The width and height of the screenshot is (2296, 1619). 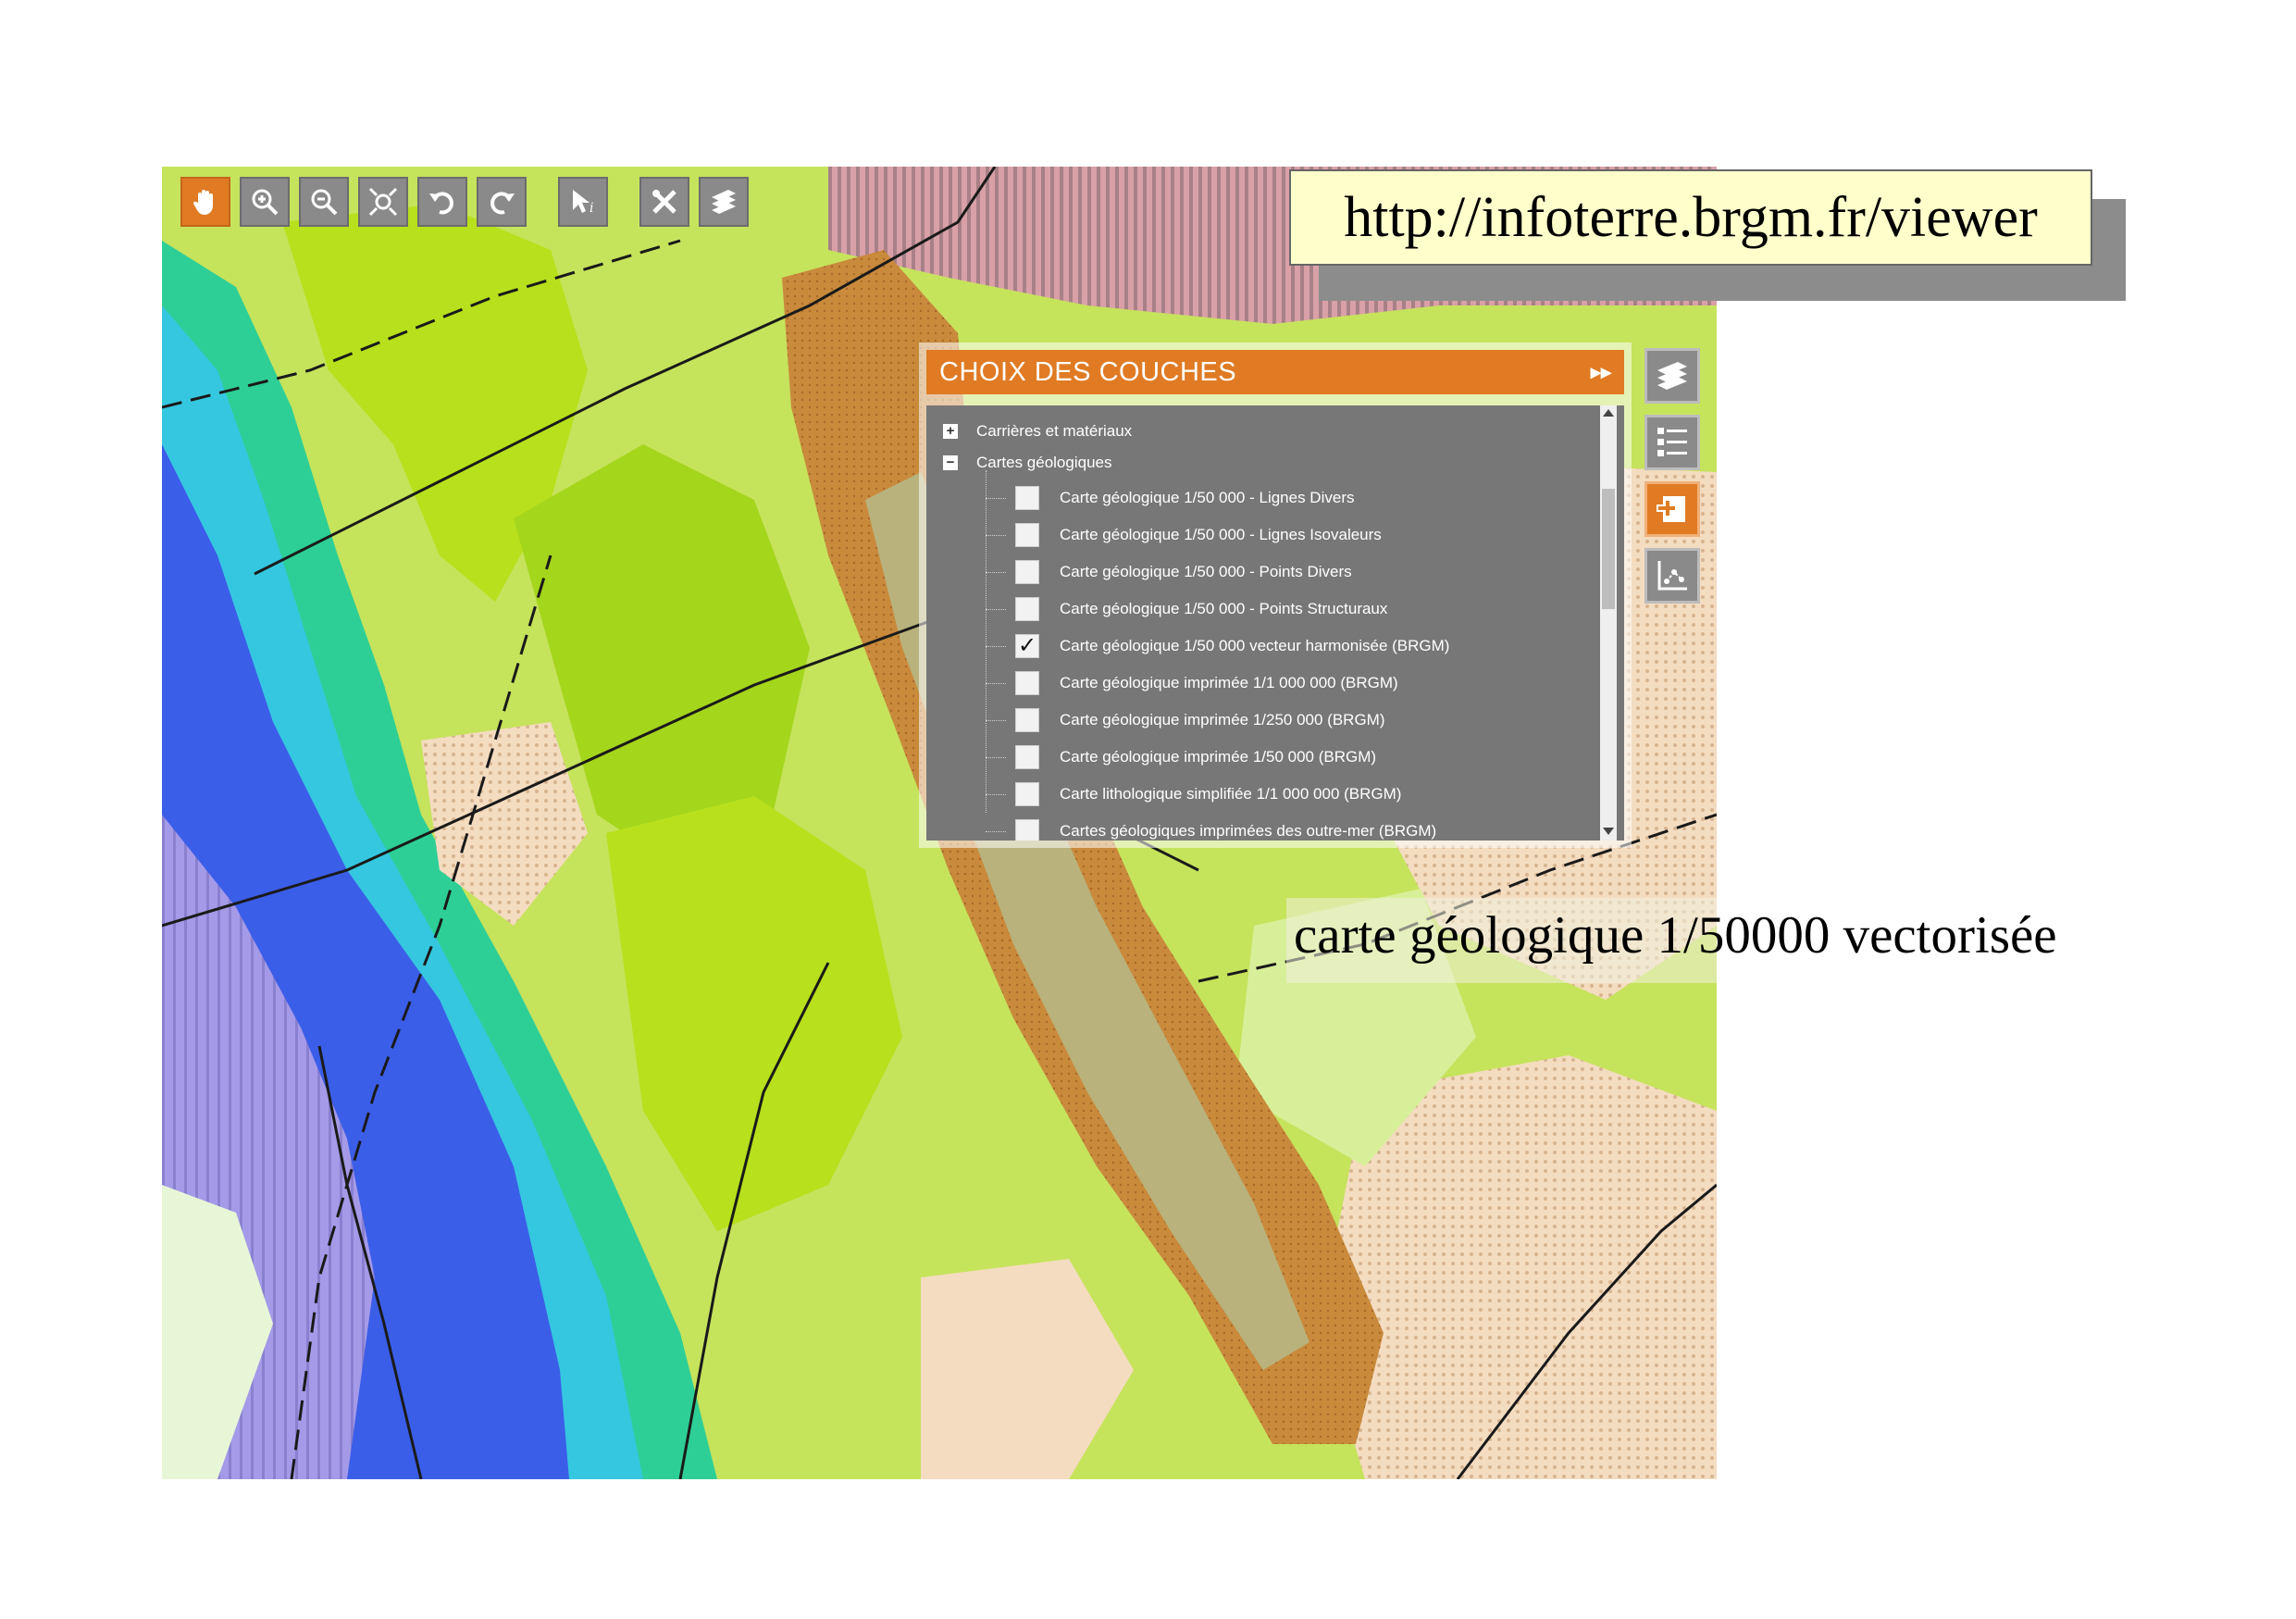 I want to click on zoom-in-icon, so click(x=265, y=203).